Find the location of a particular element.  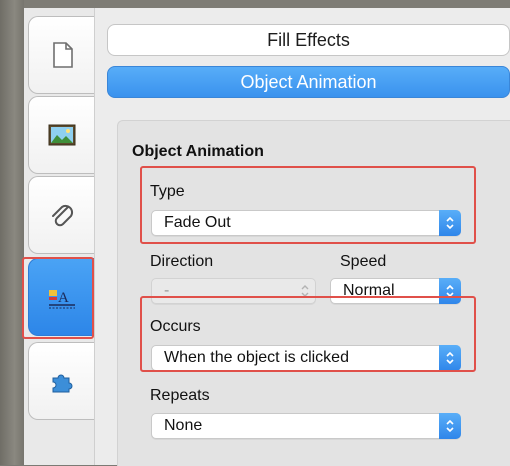

sidebar-item-text-style: A is located at coordinates (61, 297).